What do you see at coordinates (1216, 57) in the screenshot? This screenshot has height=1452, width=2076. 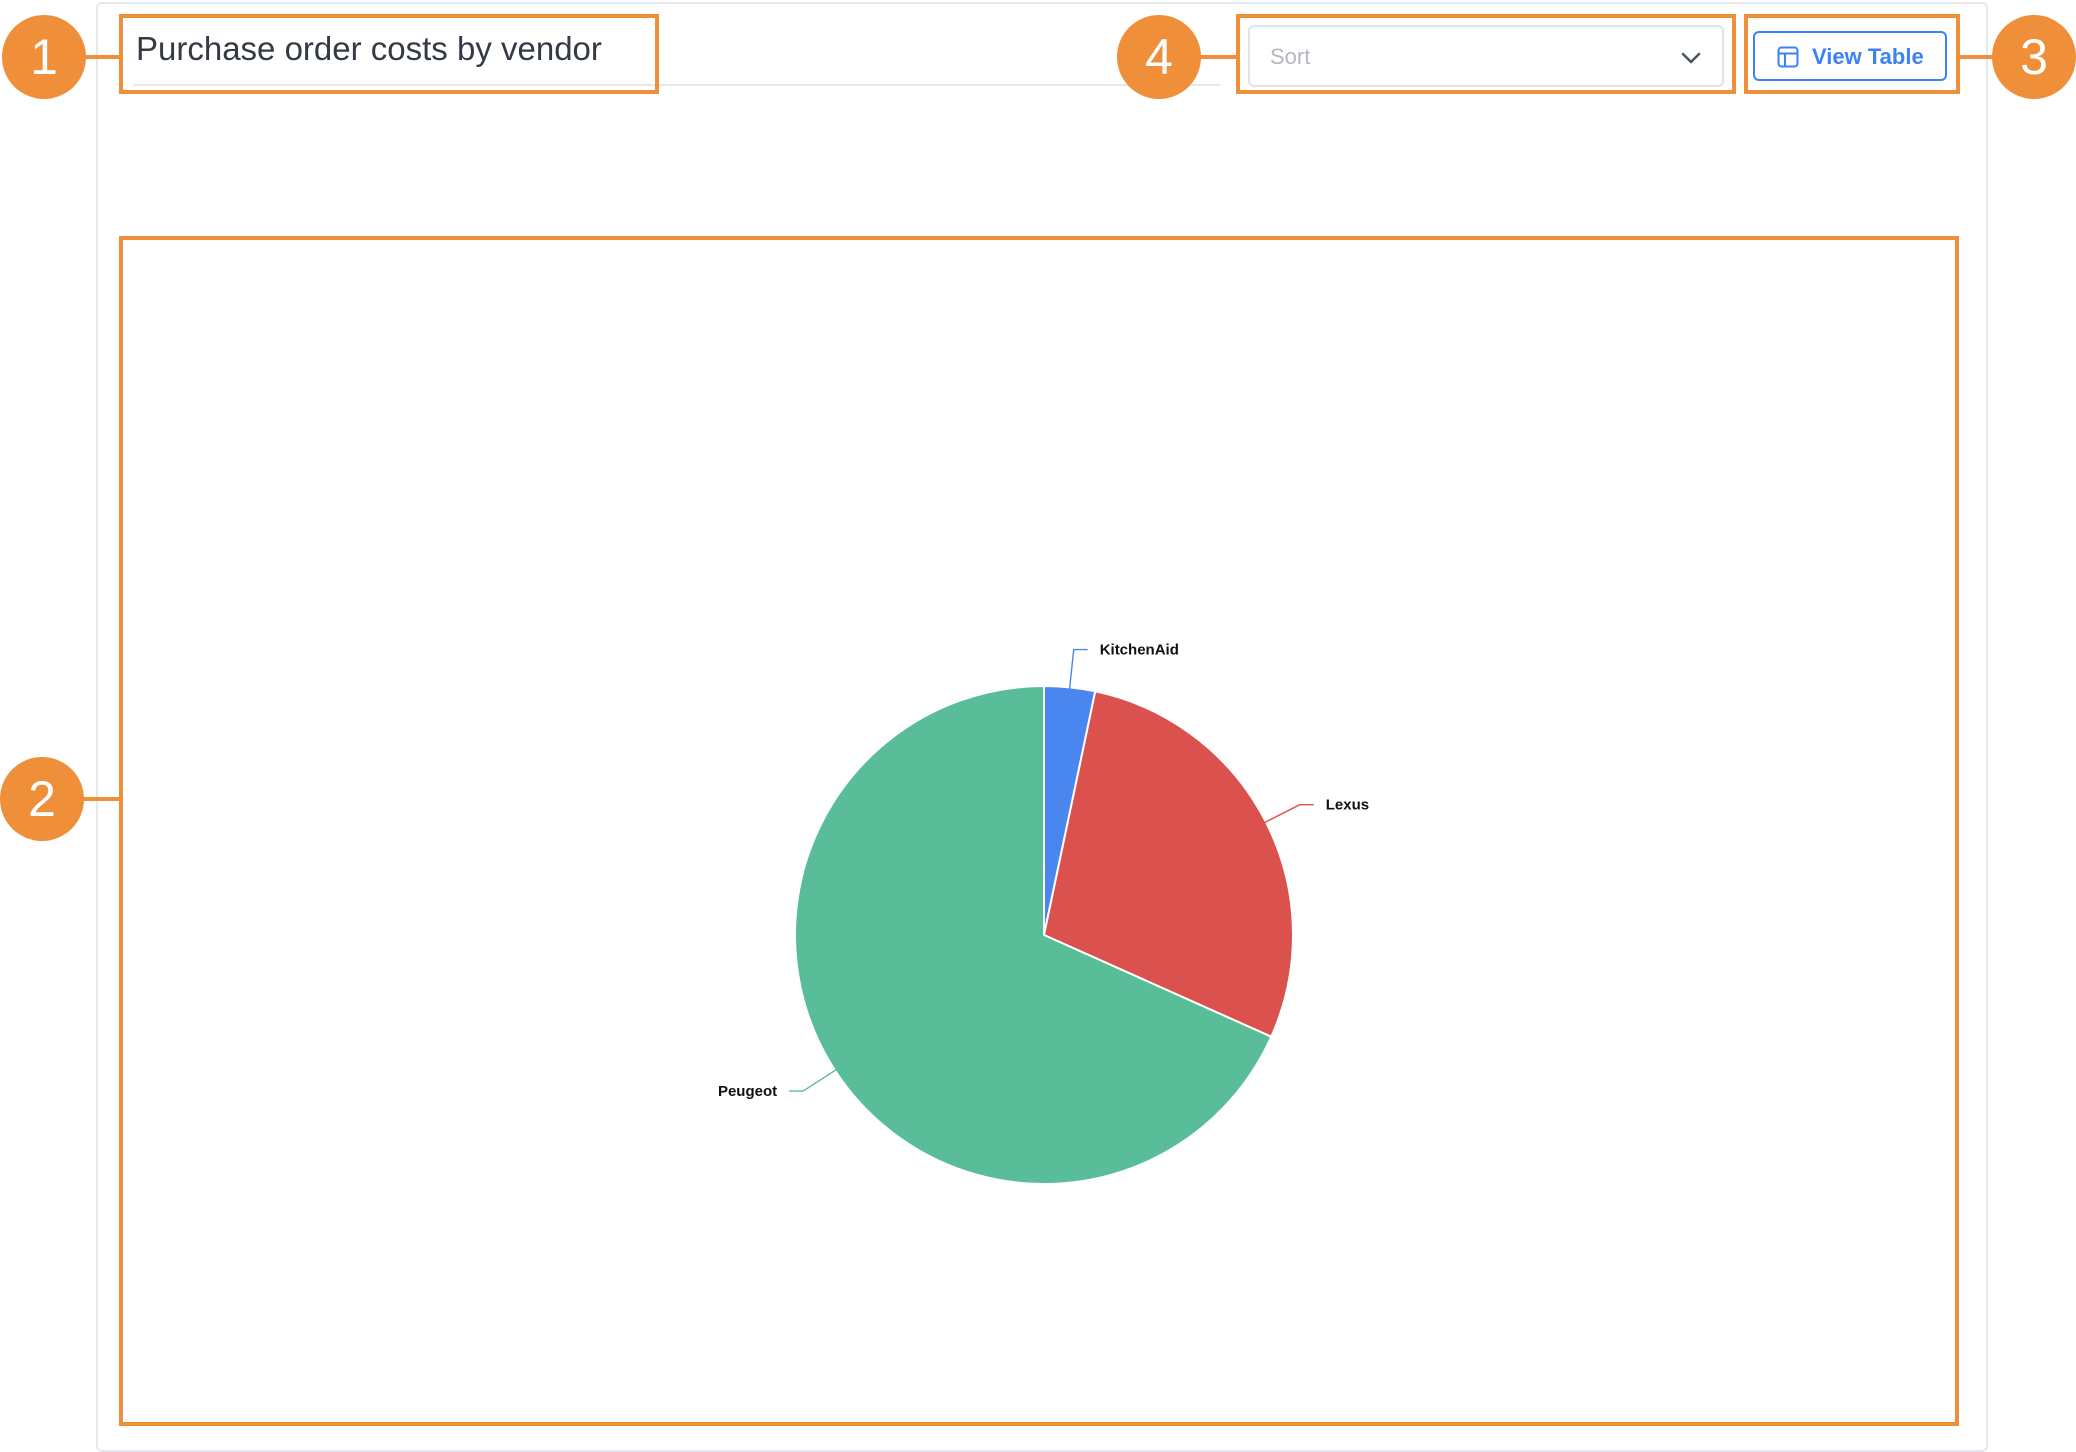 I see `callout-4-connector` at bounding box center [1216, 57].